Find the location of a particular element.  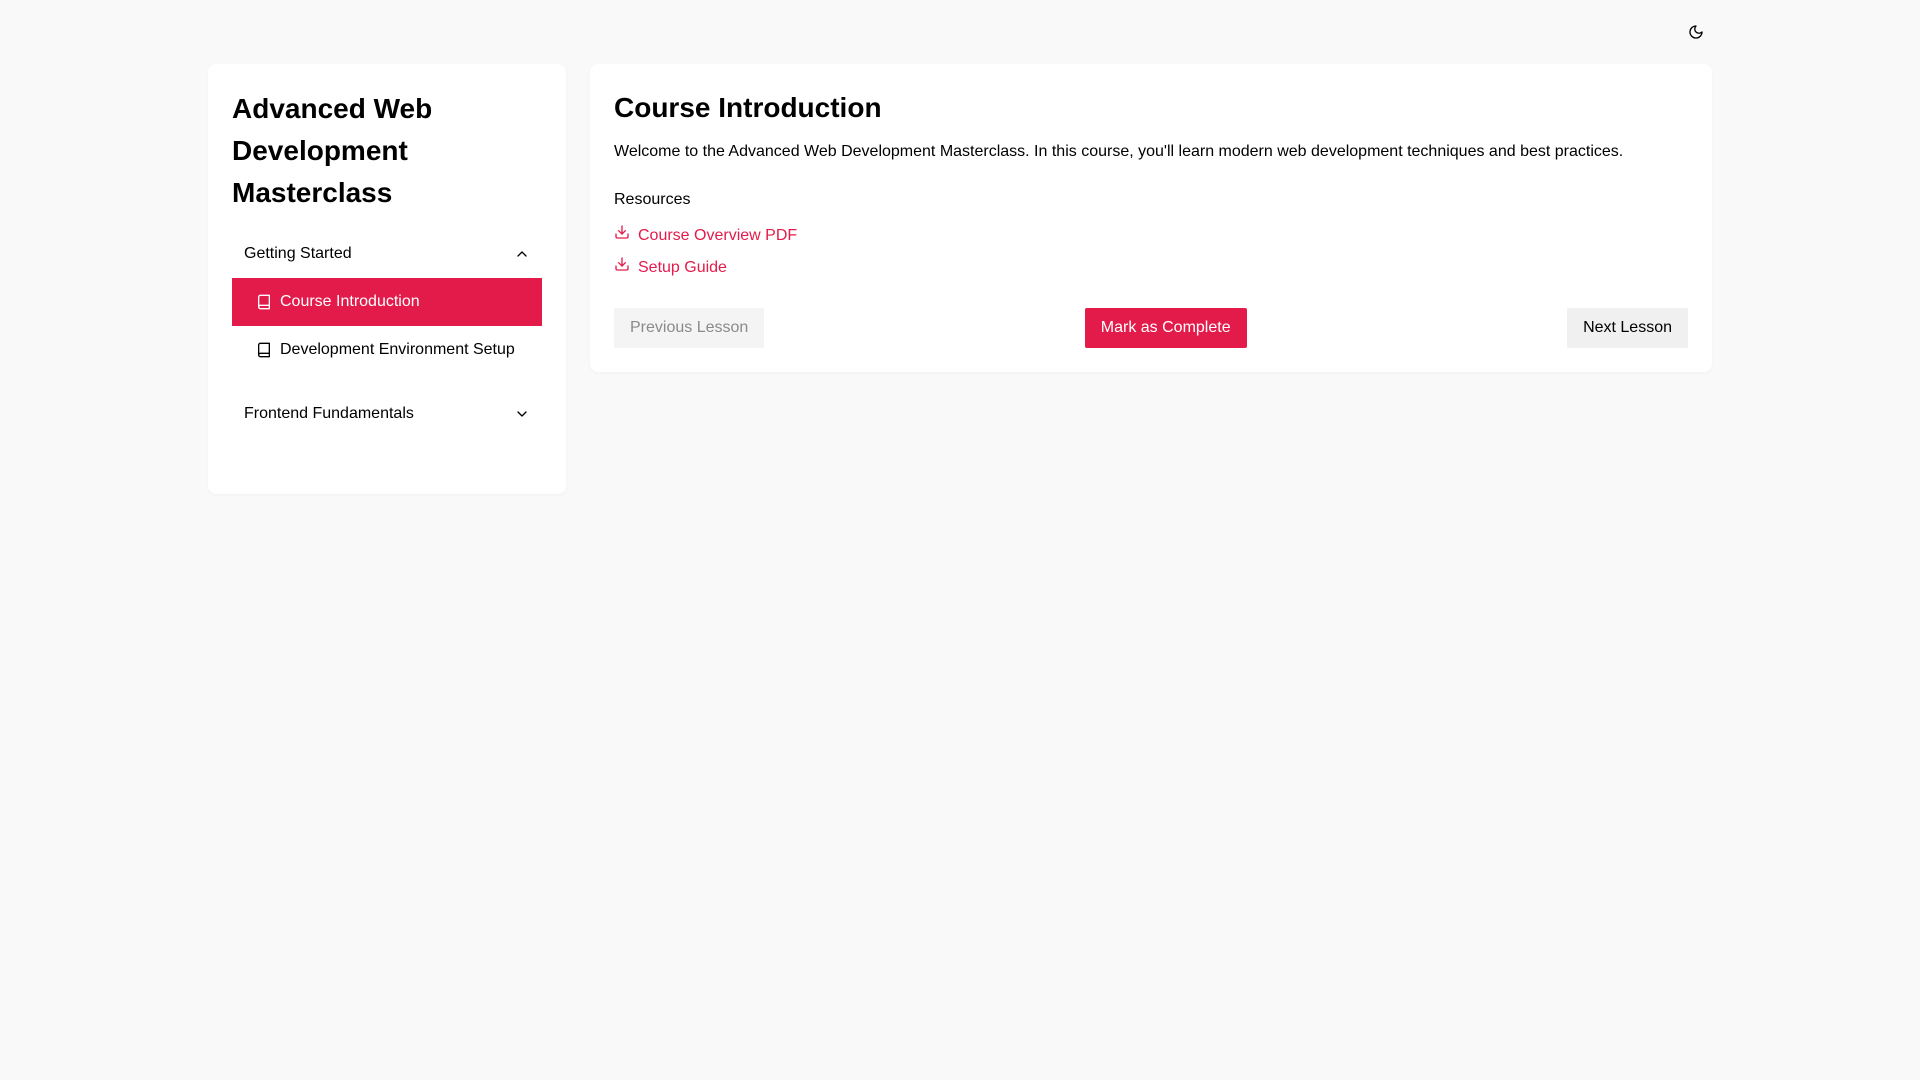

module-title: Getting Started is located at coordinates (298, 253).